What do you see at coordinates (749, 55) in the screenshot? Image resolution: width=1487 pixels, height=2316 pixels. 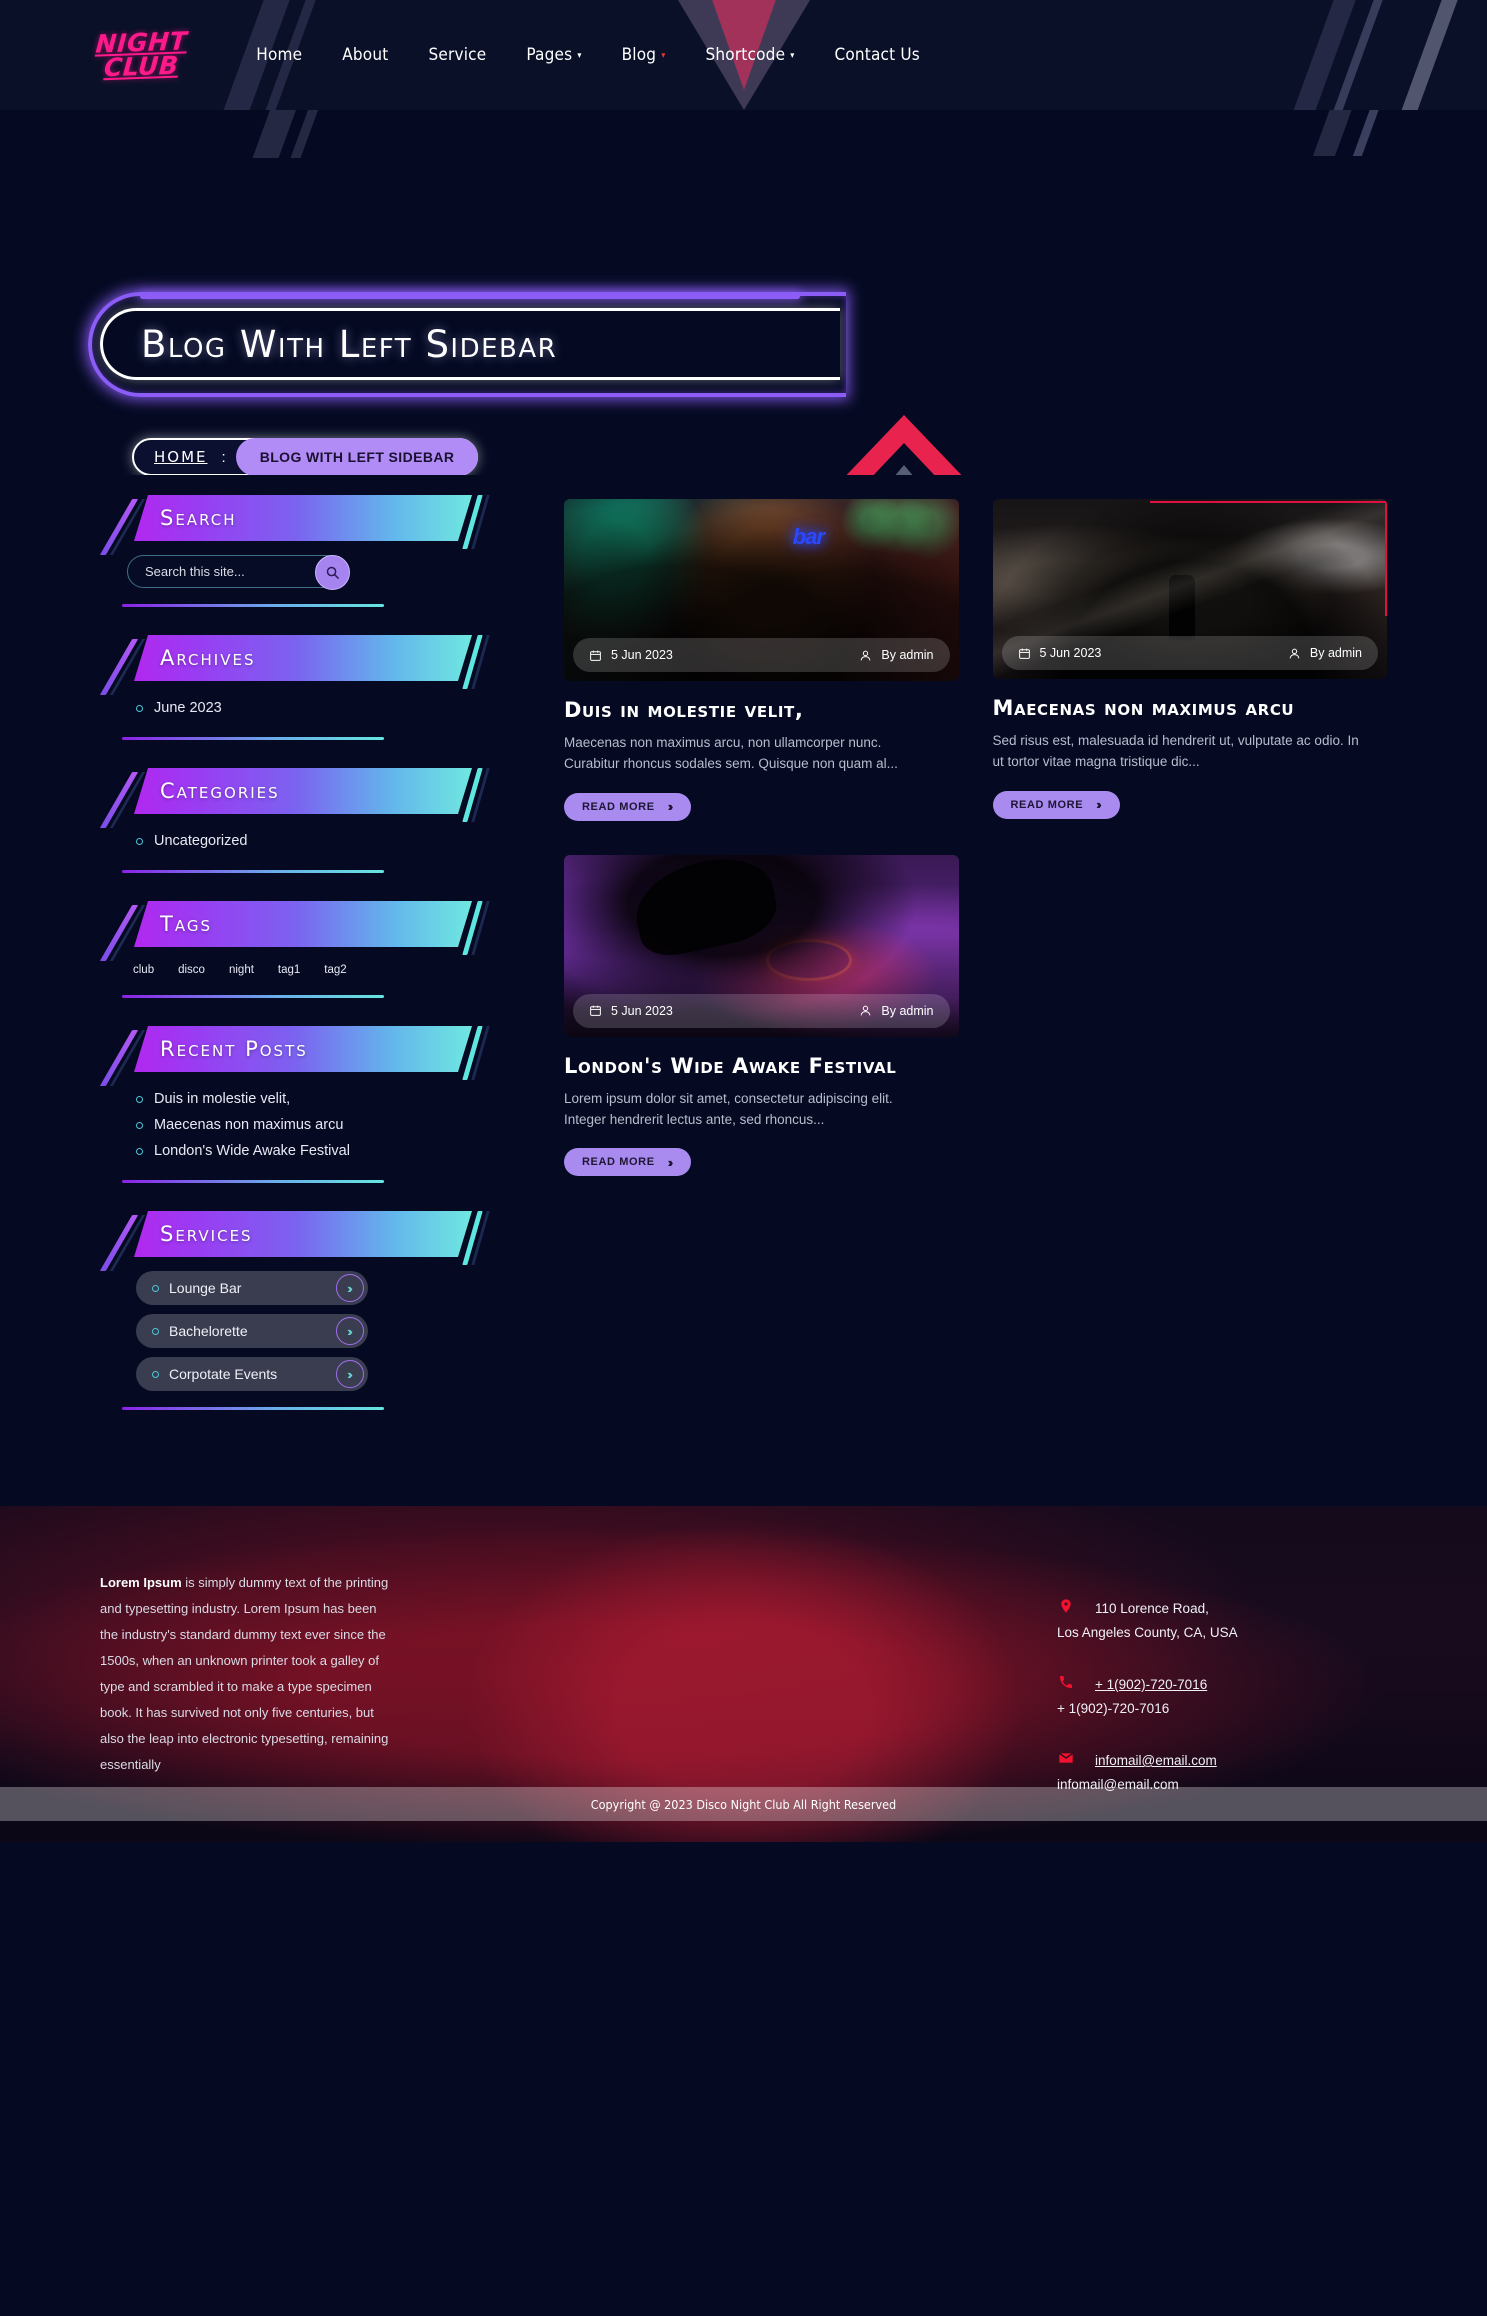 I see `nav-item-shortcode: Shortcode ▾` at bounding box center [749, 55].